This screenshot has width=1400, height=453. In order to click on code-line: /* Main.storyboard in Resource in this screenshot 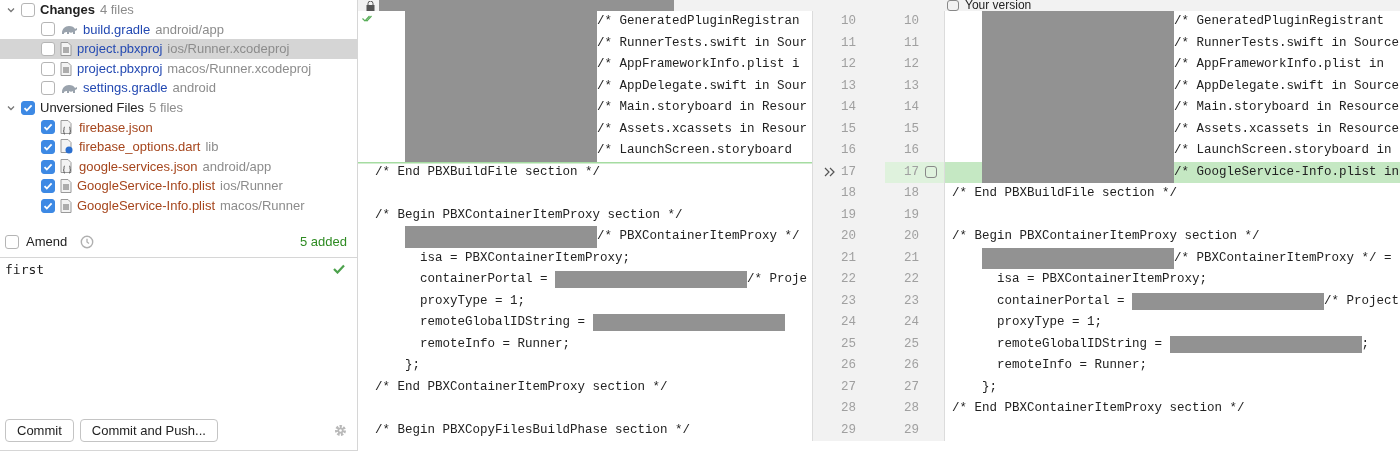, I will do `click(1287, 107)`.